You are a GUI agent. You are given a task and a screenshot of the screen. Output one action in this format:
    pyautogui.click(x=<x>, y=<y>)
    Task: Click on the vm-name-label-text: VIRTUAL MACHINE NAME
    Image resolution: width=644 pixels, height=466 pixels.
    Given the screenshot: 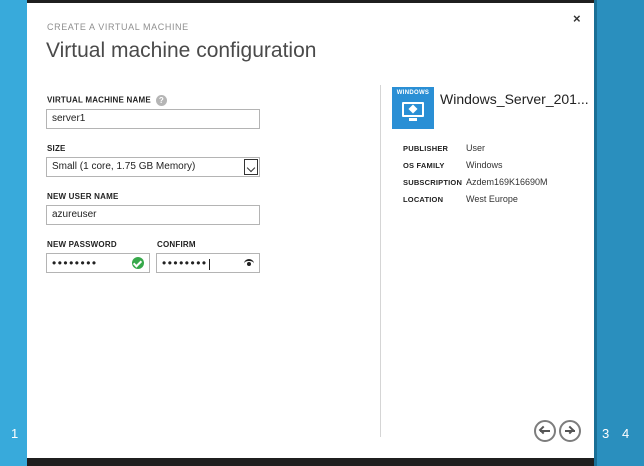 What is the action you would take?
    pyautogui.click(x=99, y=100)
    